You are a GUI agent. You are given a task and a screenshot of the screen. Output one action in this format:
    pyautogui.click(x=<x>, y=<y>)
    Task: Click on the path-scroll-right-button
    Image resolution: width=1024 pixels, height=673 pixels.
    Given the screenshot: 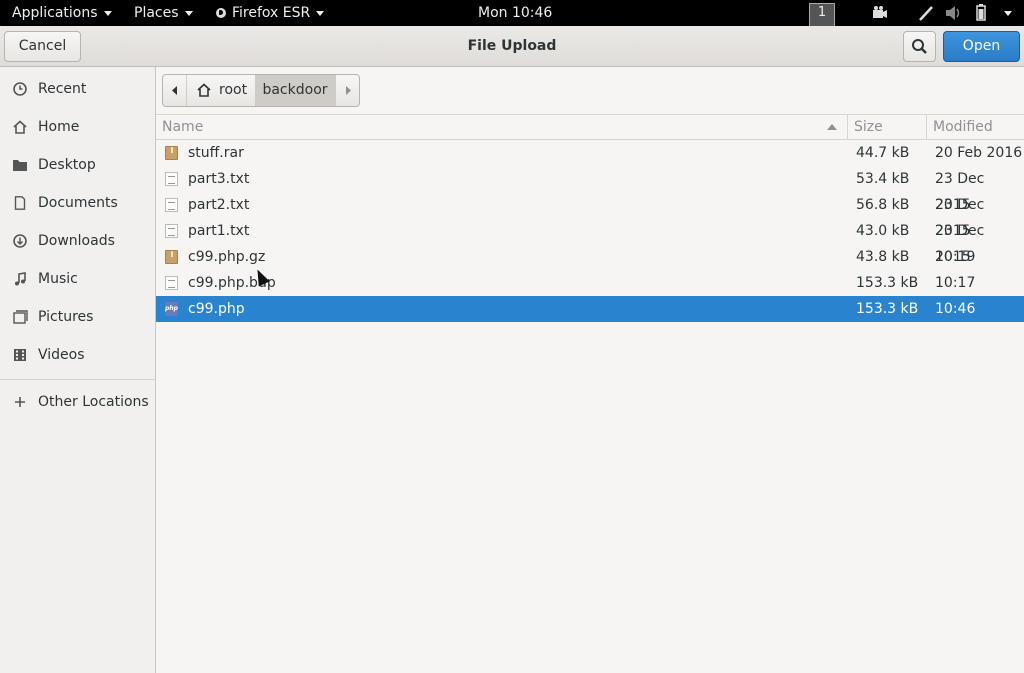 What is the action you would take?
    pyautogui.click(x=347, y=90)
    